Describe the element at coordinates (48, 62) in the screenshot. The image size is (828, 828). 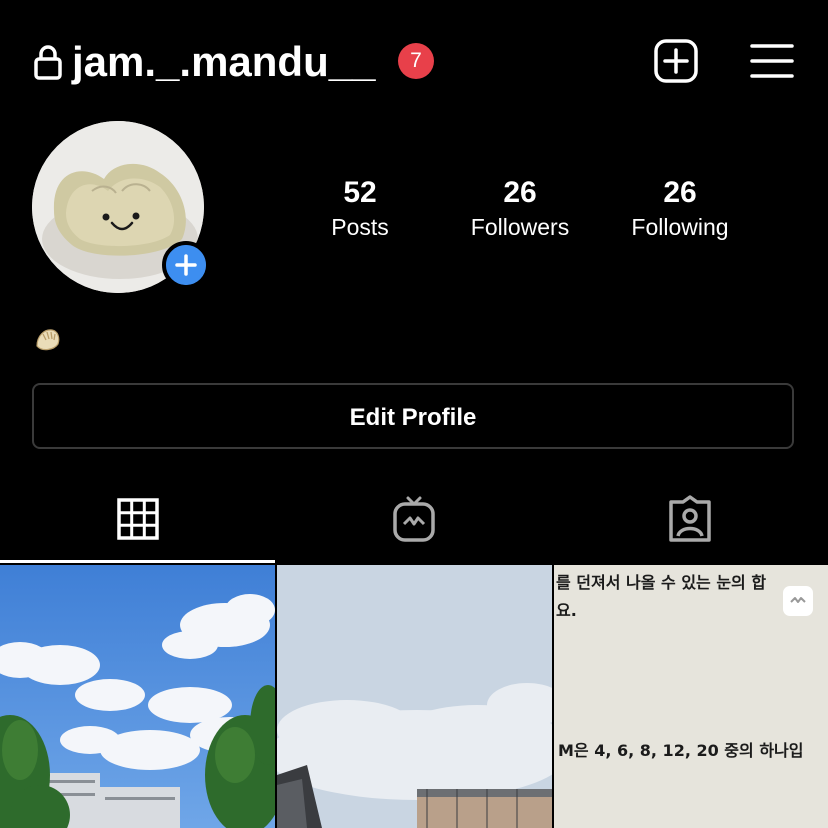
I see `lock-icon` at that location.